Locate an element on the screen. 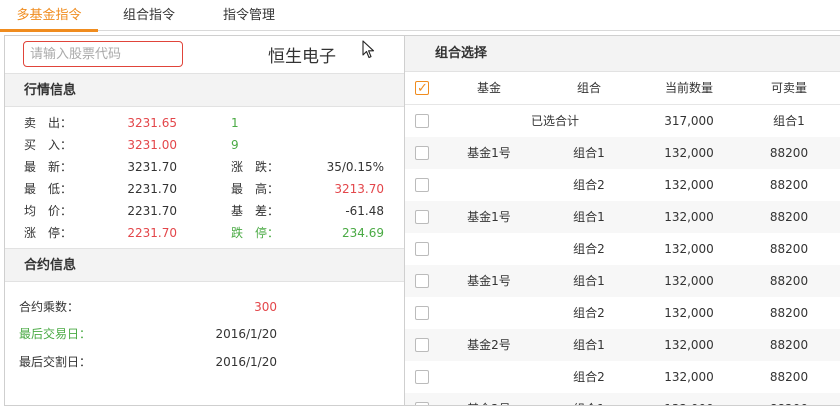 Image resolution: width=840 pixels, height=410 pixels. quote-row-limit: 涨 停： 2231.70 跌 停： 234.69 is located at coordinates (204, 233).